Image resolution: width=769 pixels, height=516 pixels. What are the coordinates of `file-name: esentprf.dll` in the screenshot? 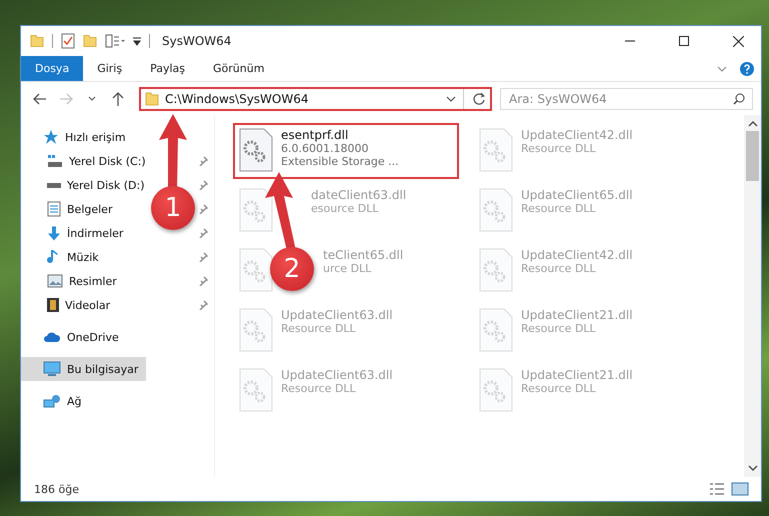 It's located at (340, 135).